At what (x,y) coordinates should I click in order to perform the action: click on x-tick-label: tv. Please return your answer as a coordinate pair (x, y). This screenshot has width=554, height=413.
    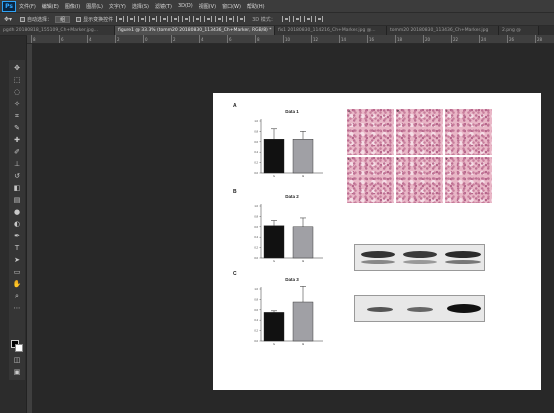
    Looking at the image, I should click on (274, 344).